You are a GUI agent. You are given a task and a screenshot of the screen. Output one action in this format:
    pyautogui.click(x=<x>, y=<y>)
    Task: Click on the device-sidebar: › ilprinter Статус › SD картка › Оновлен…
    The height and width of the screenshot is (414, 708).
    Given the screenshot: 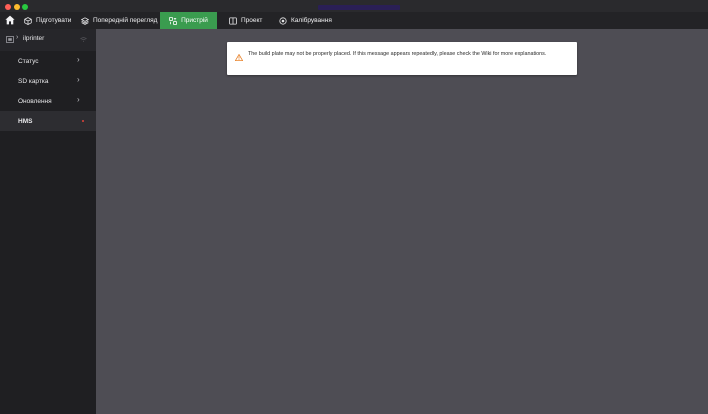 What is the action you would take?
    pyautogui.click(x=48, y=221)
    